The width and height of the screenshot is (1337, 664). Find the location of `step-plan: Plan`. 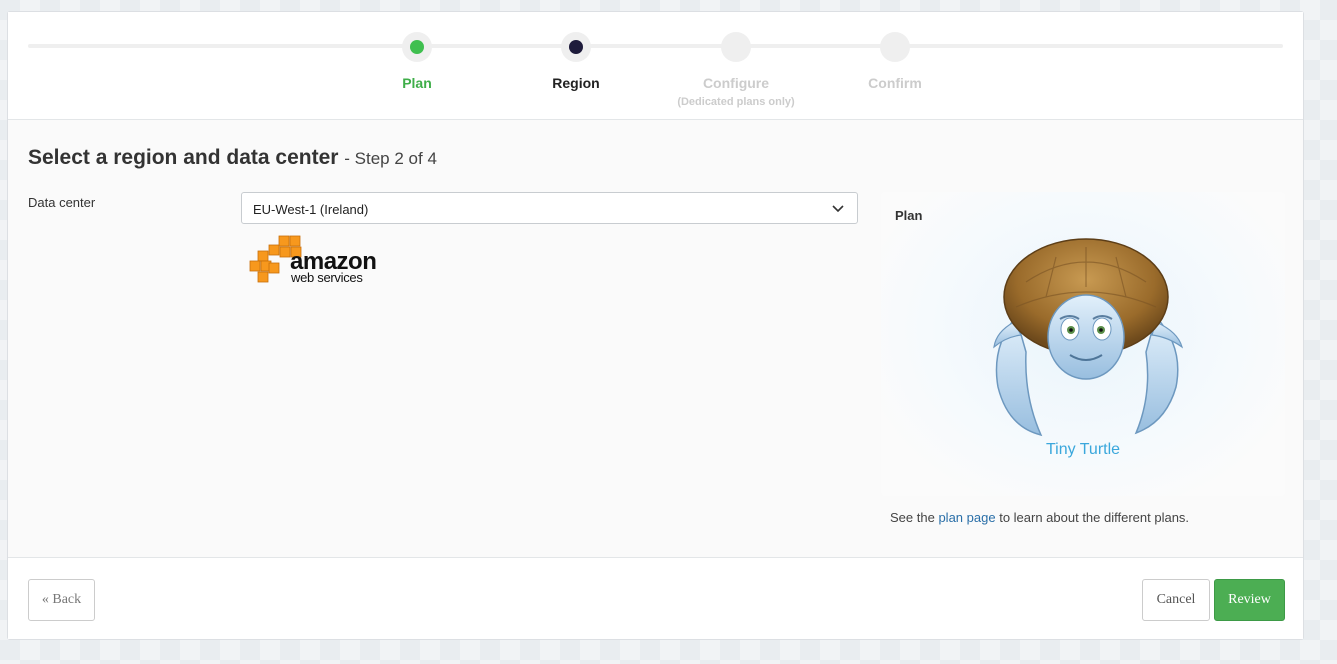

step-plan: Plan is located at coordinates (417, 61).